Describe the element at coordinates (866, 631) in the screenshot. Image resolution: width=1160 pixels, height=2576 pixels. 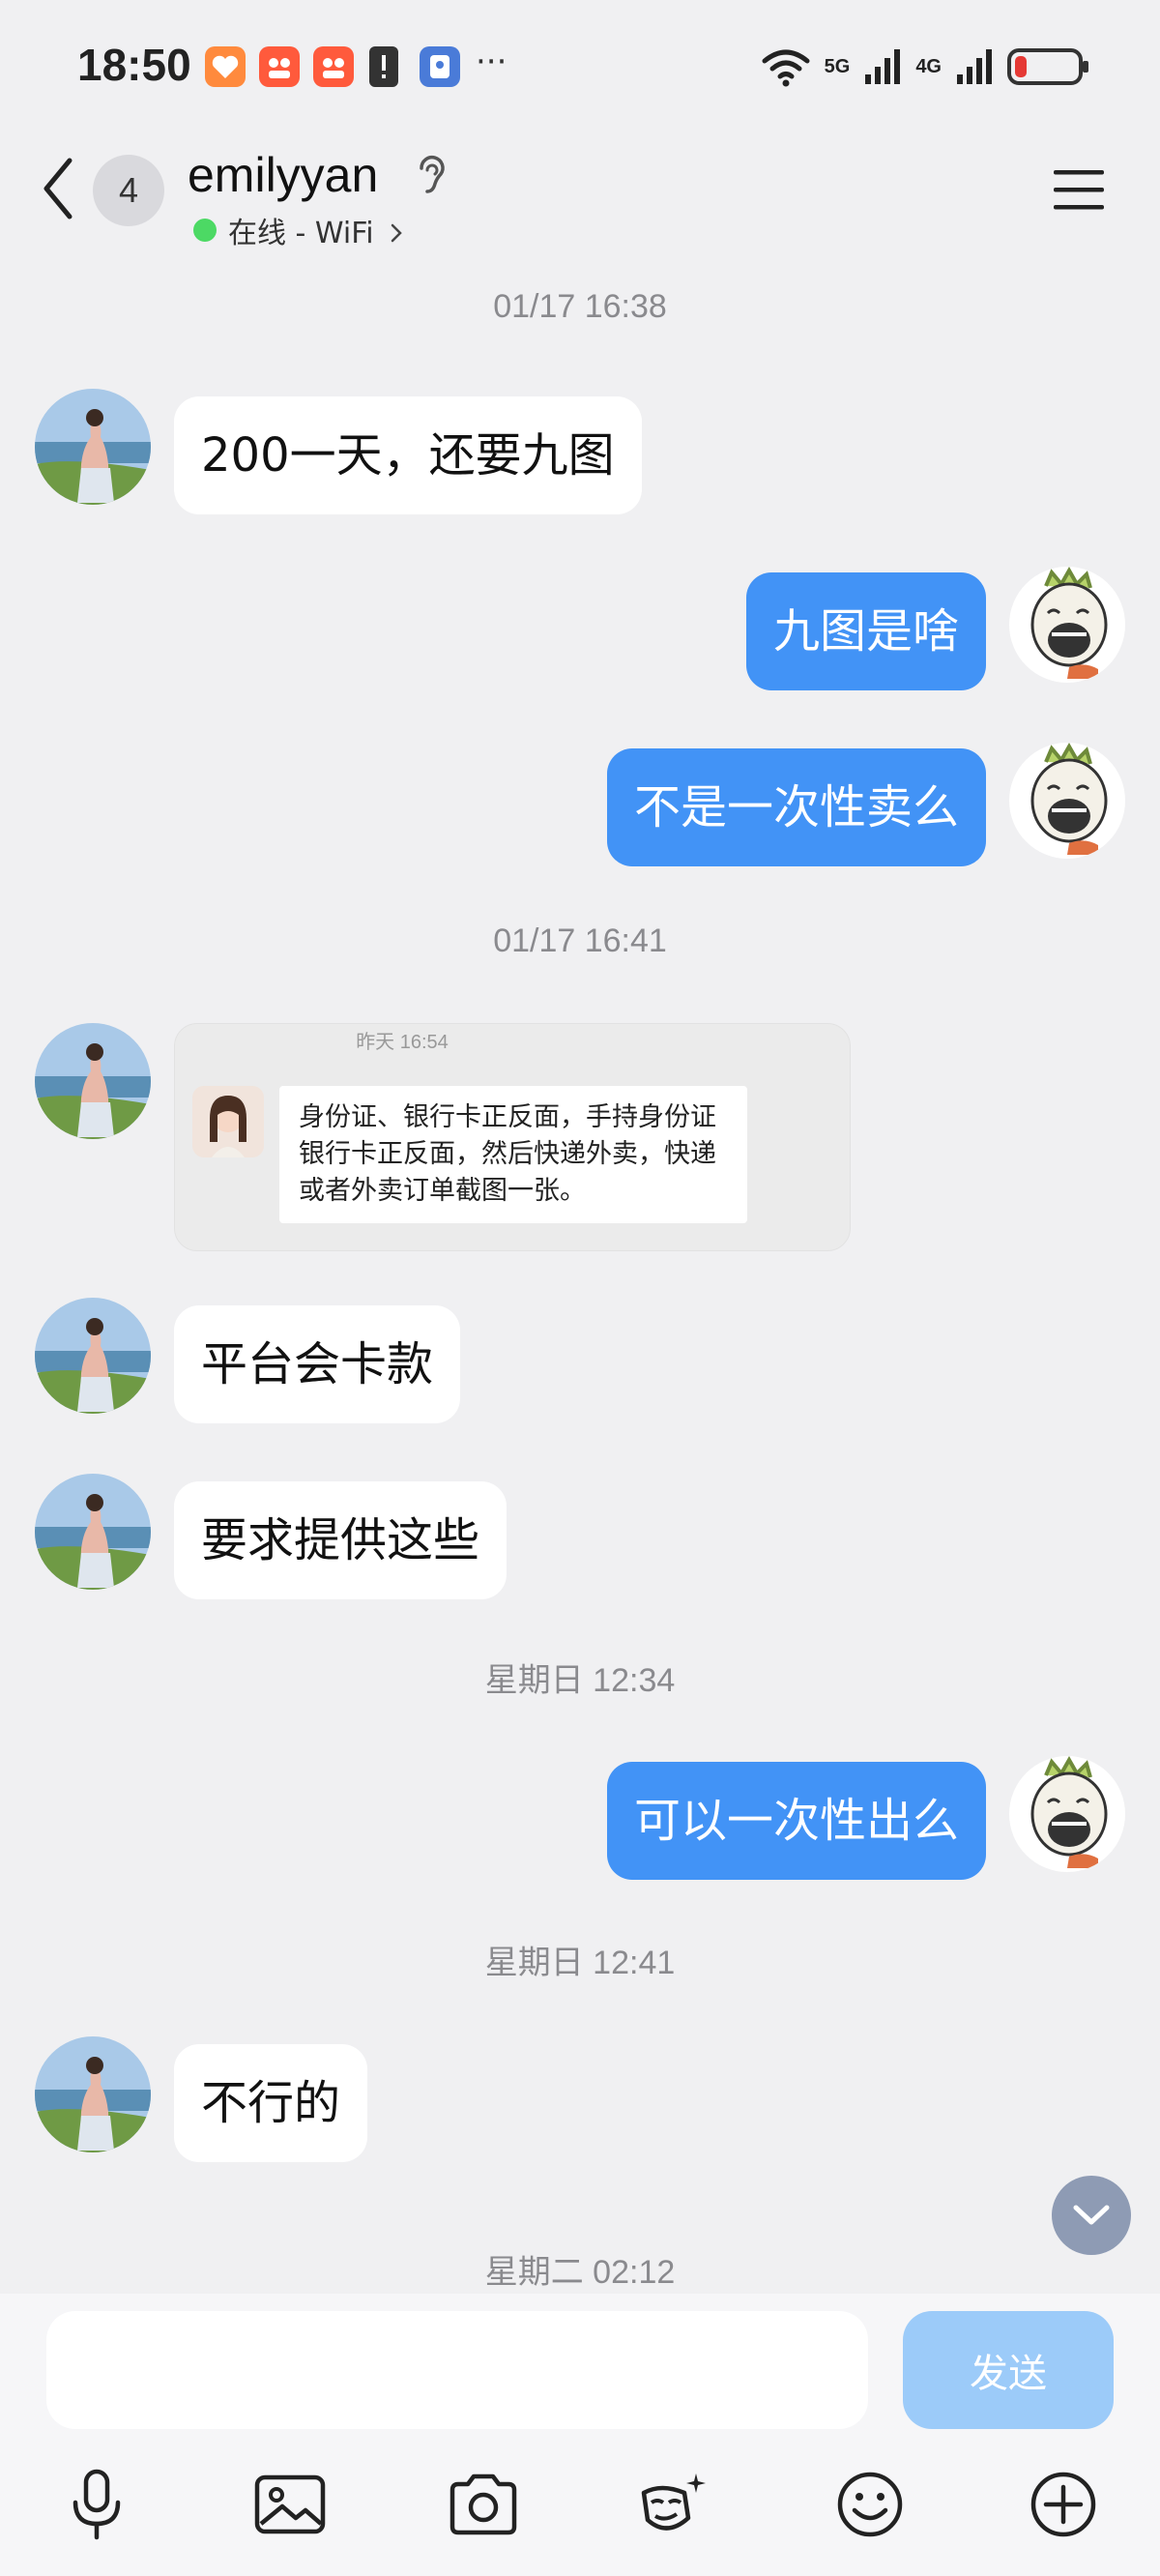
I see `outgoing-message: 九图是啥` at that location.